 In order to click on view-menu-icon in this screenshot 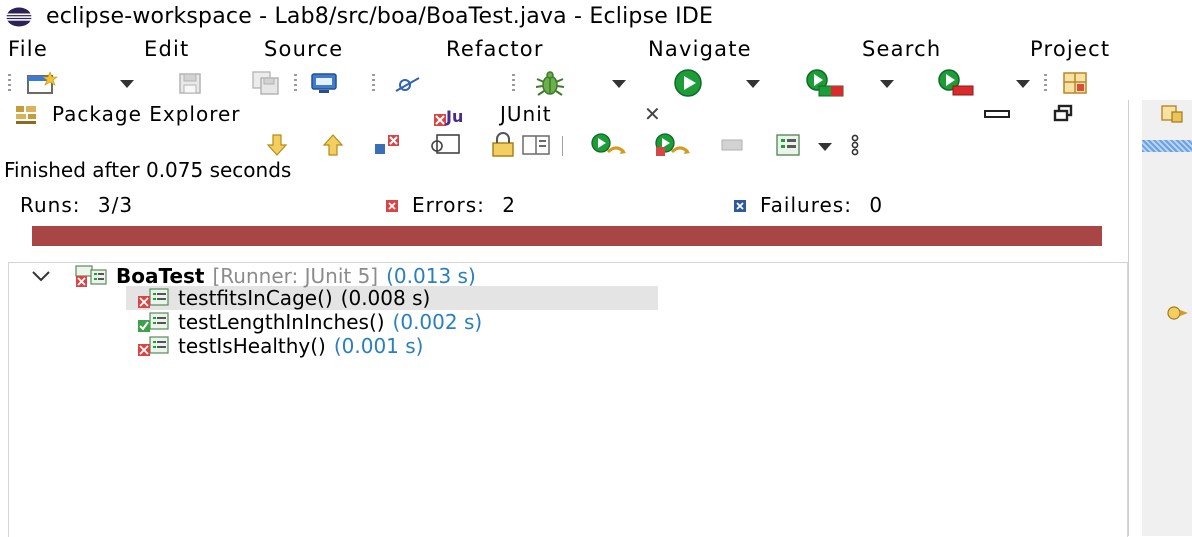, I will do `click(855, 145)`.